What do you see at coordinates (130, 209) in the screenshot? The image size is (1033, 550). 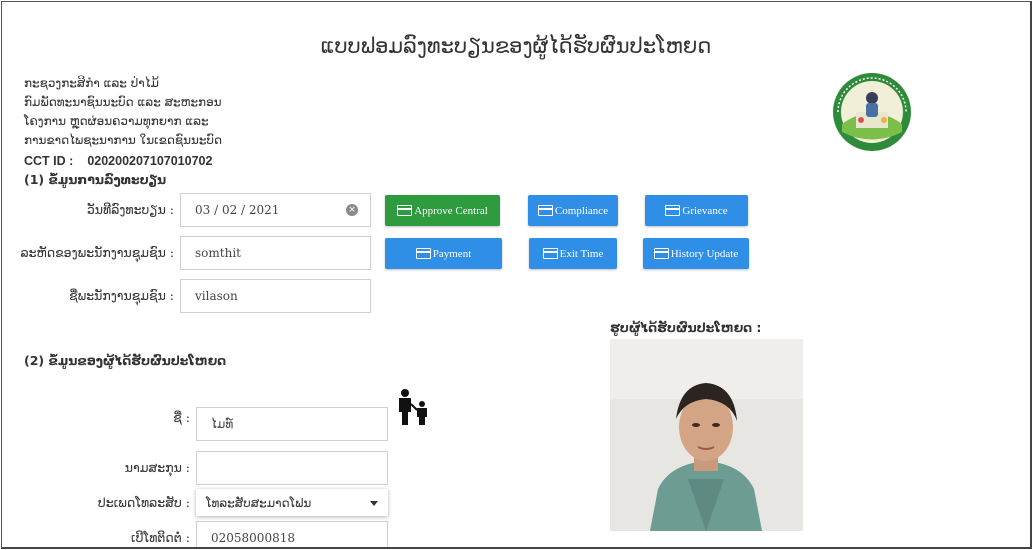 I see `reg-date-label: ວັນທີລົງທະບຽນ :` at bounding box center [130, 209].